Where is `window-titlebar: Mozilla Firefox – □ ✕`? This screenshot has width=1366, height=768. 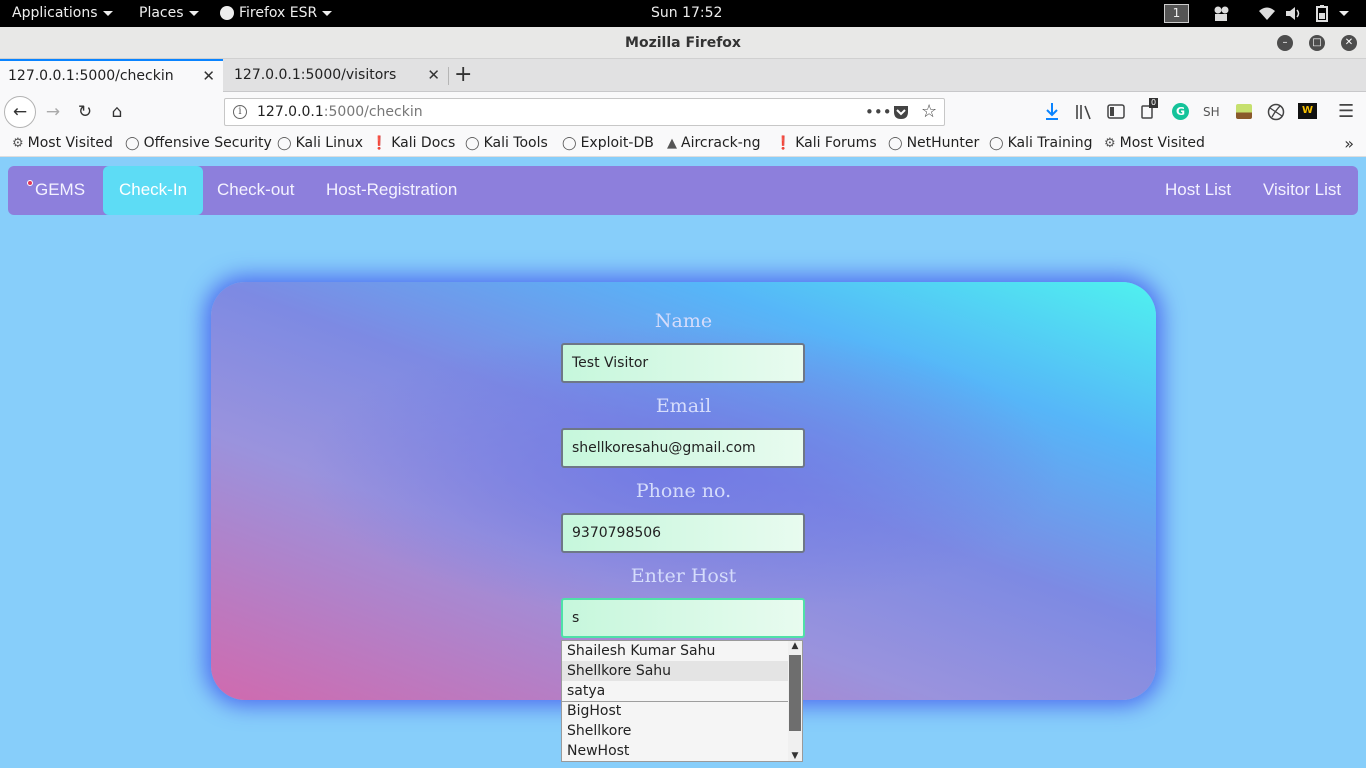 window-titlebar: Mozilla Firefox – □ ✕ is located at coordinates (683, 43).